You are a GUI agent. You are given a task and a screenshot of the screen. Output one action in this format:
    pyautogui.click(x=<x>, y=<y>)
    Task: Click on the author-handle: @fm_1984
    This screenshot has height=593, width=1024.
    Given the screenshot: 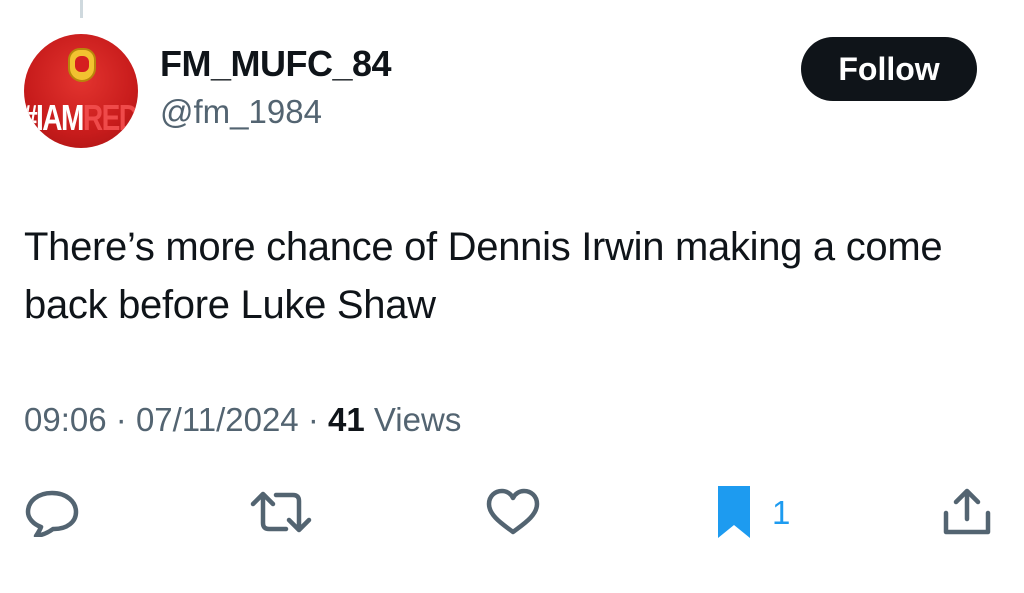 What is the action you would take?
    pyautogui.click(x=241, y=111)
    